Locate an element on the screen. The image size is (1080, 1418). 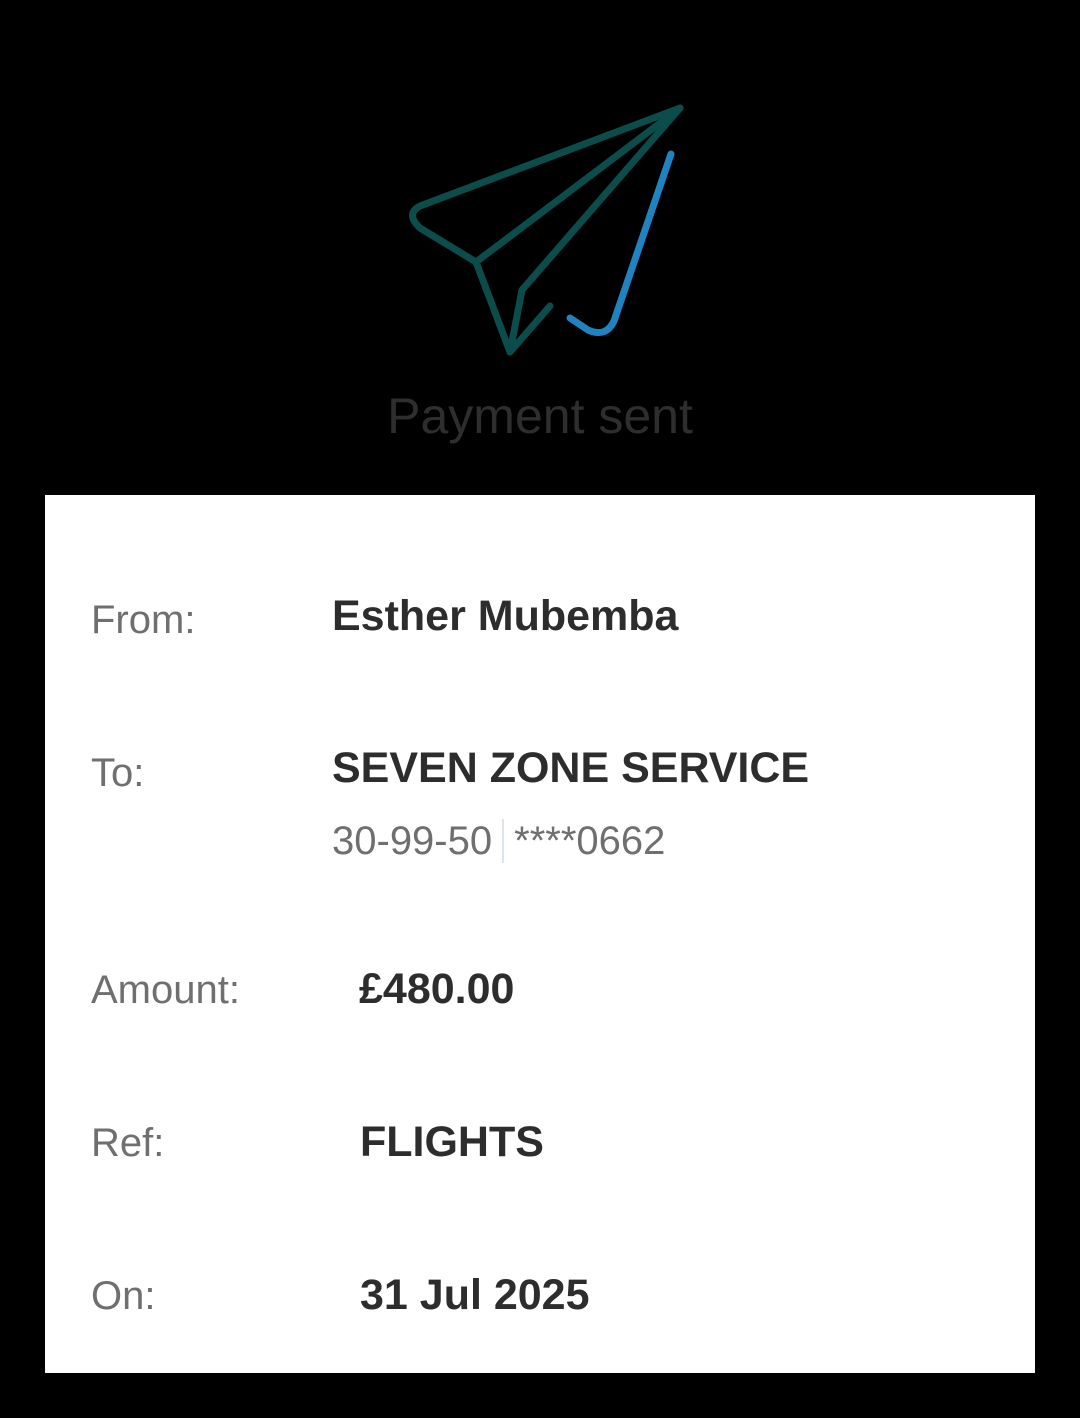
ref-value: FLIGHTS is located at coordinates (452, 1142).